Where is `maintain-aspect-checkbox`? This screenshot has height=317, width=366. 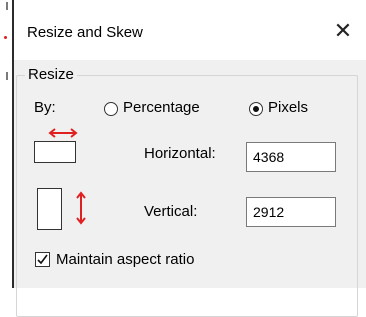 maintain-aspect-checkbox is located at coordinates (42, 259).